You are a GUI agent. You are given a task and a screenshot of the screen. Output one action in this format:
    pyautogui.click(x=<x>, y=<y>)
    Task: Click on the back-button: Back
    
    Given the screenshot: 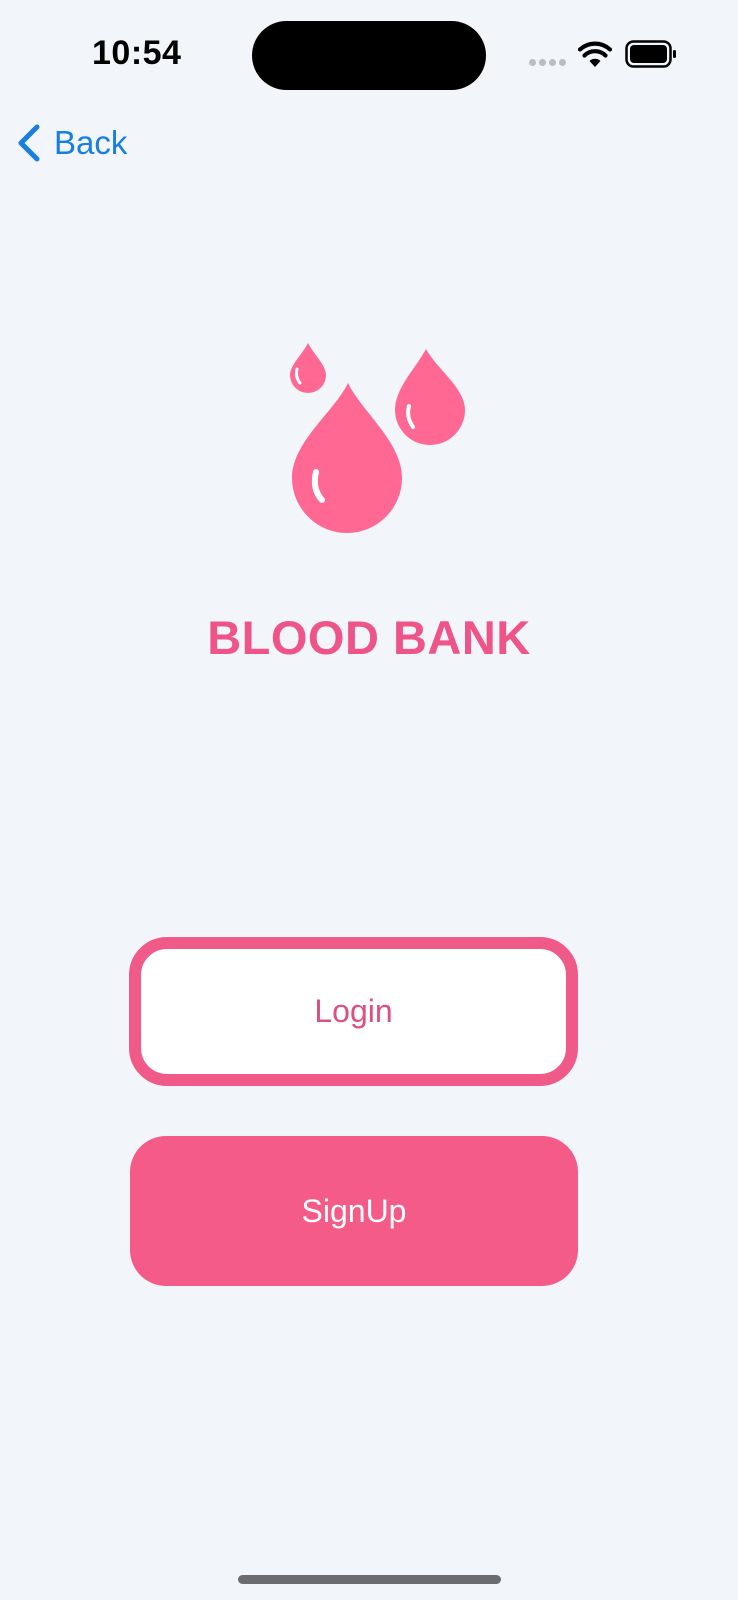 What is the action you would take?
    pyautogui.click(x=70, y=143)
    